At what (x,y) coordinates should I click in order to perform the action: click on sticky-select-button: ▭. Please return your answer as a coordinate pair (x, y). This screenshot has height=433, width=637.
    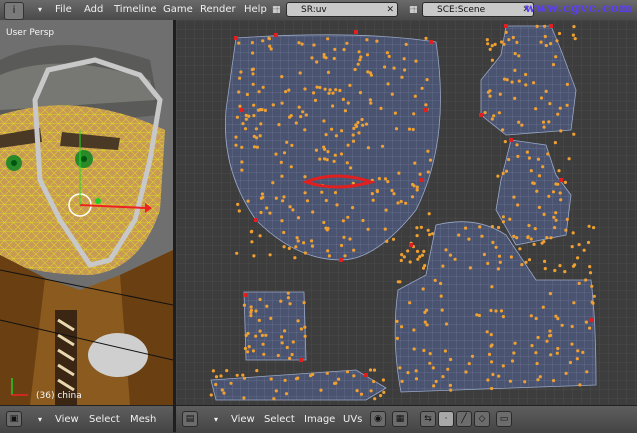
    Looking at the image, I should click on (504, 419).